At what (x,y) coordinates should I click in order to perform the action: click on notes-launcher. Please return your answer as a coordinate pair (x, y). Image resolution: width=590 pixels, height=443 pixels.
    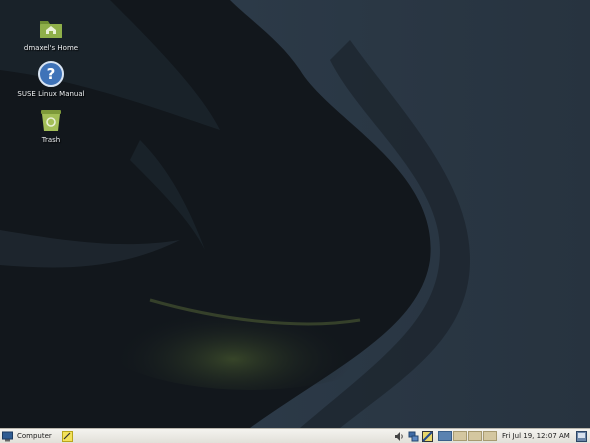
    Looking at the image, I should click on (67, 436).